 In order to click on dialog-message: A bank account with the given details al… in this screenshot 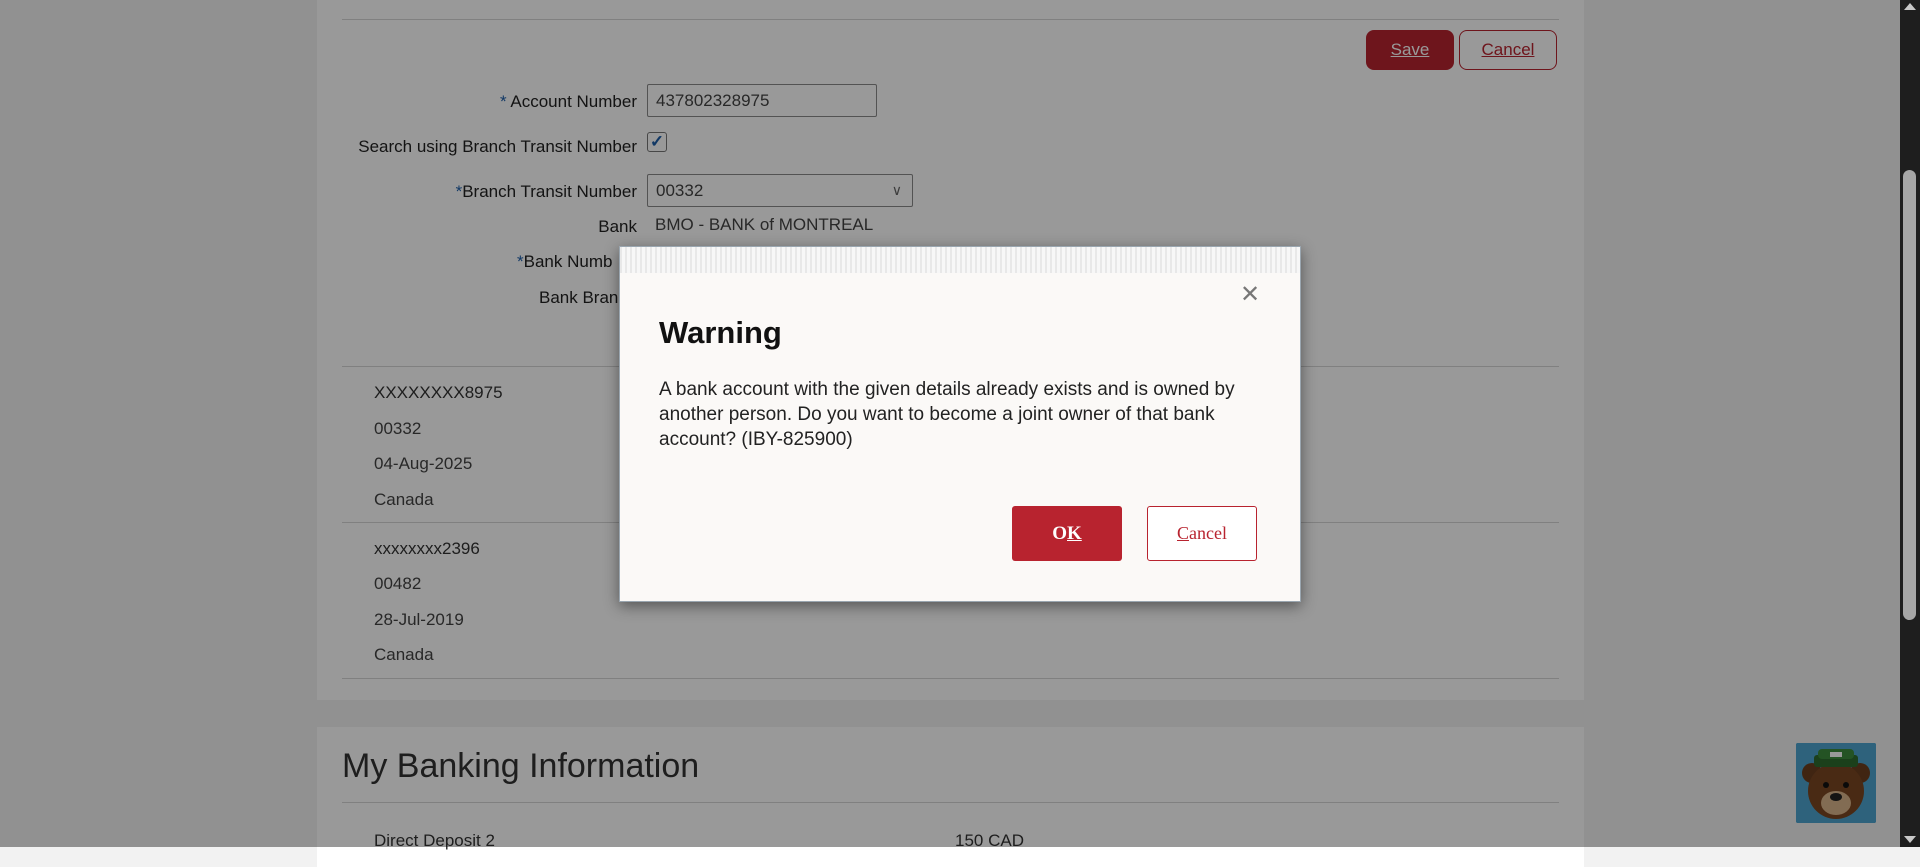, I will do `click(947, 414)`.